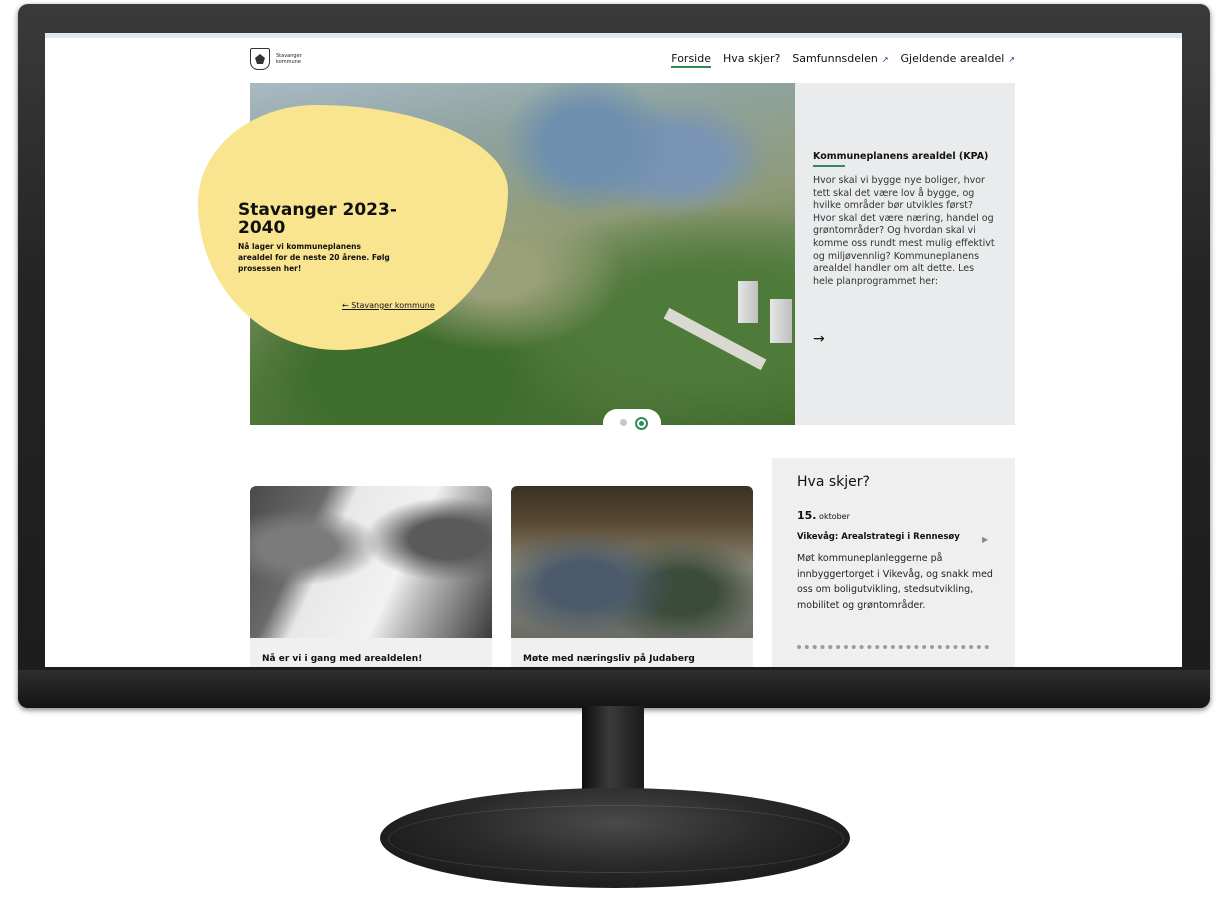 The width and height of the screenshot is (1220, 897). What do you see at coordinates (342, 659) in the screenshot?
I see `card-title: Nå er vi i gang med arealdelen!` at bounding box center [342, 659].